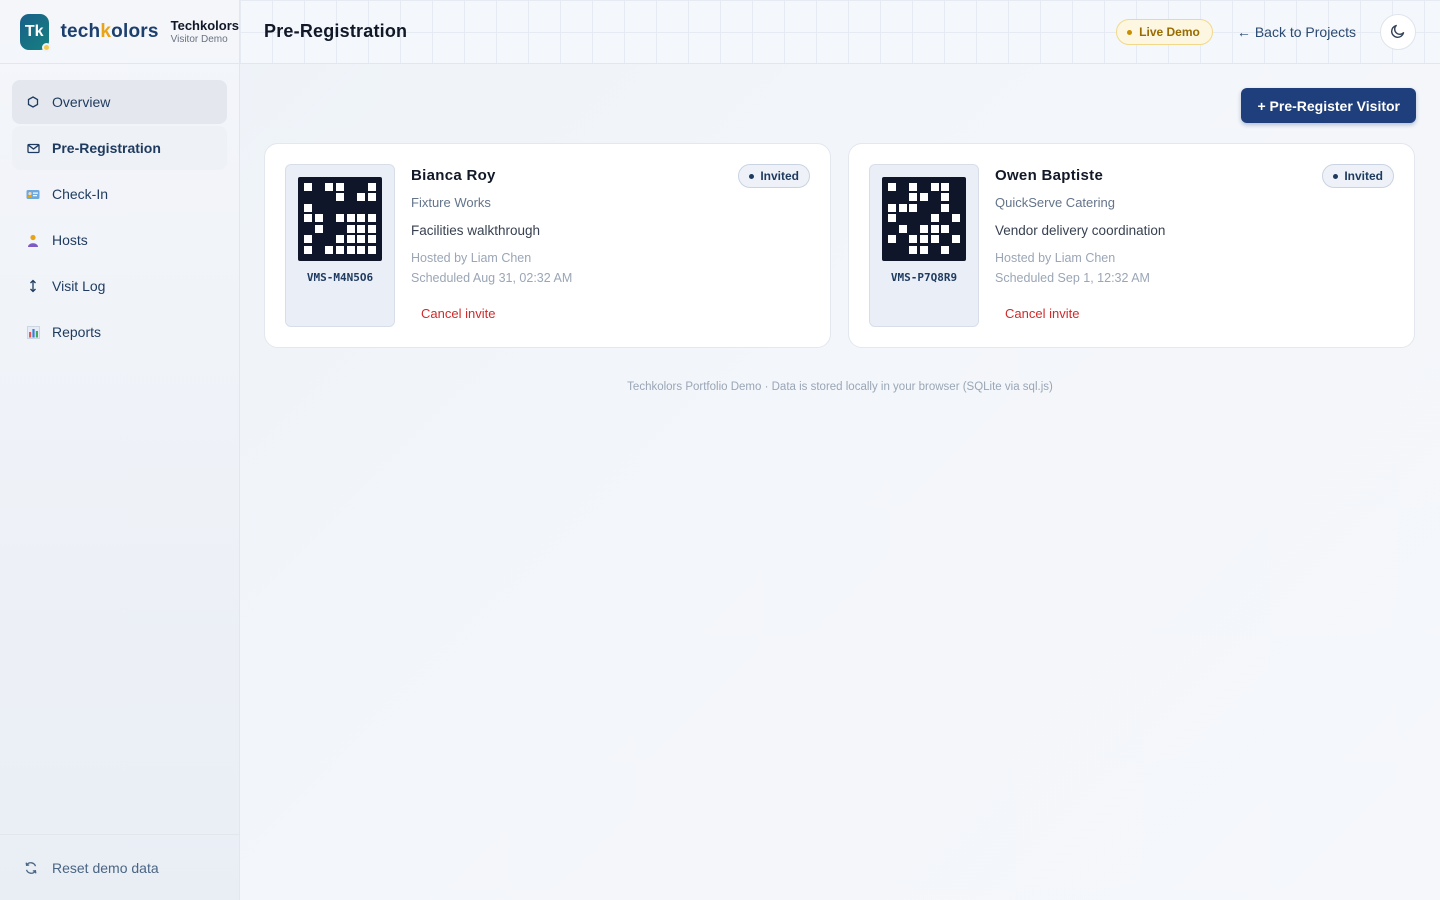 This screenshot has width=1440, height=900. I want to click on refresh-icon, so click(31, 868).